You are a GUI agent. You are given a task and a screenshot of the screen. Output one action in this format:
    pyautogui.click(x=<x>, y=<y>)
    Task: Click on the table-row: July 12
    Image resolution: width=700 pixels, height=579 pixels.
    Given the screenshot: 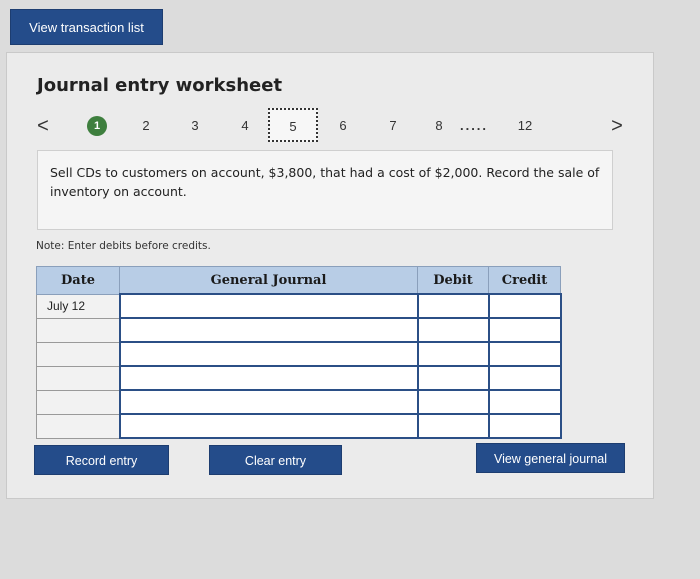 What is the action you would take?
    pyautogui.click(x=299, y=306)
    